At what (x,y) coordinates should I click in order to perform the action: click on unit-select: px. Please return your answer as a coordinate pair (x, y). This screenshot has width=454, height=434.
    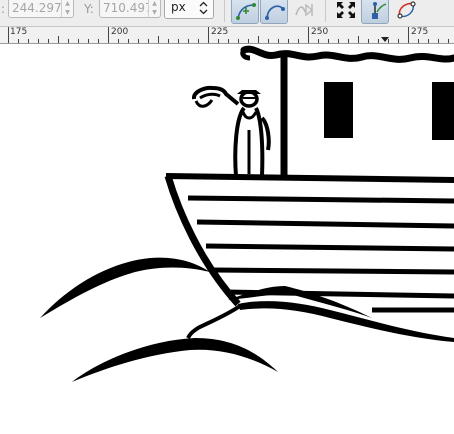
    Looking at the image, I should click on (189, 9).